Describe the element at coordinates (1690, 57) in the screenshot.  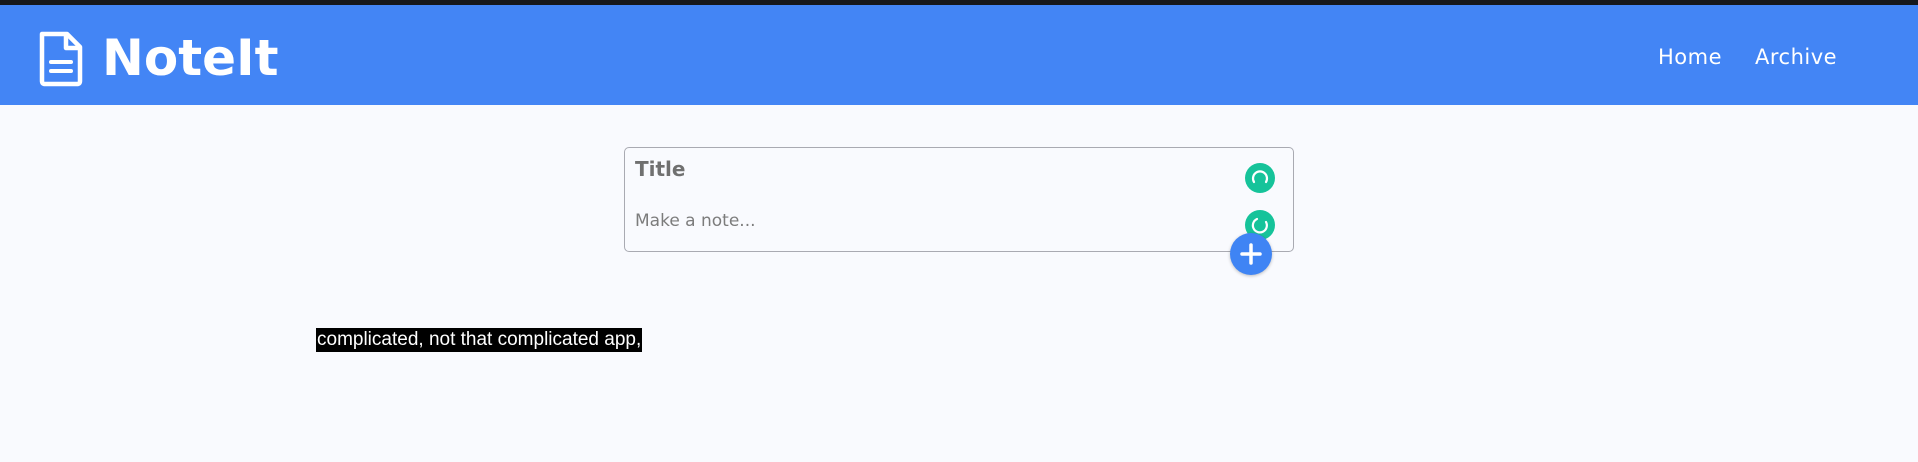
I see `nav-home-link: Home` at that location.